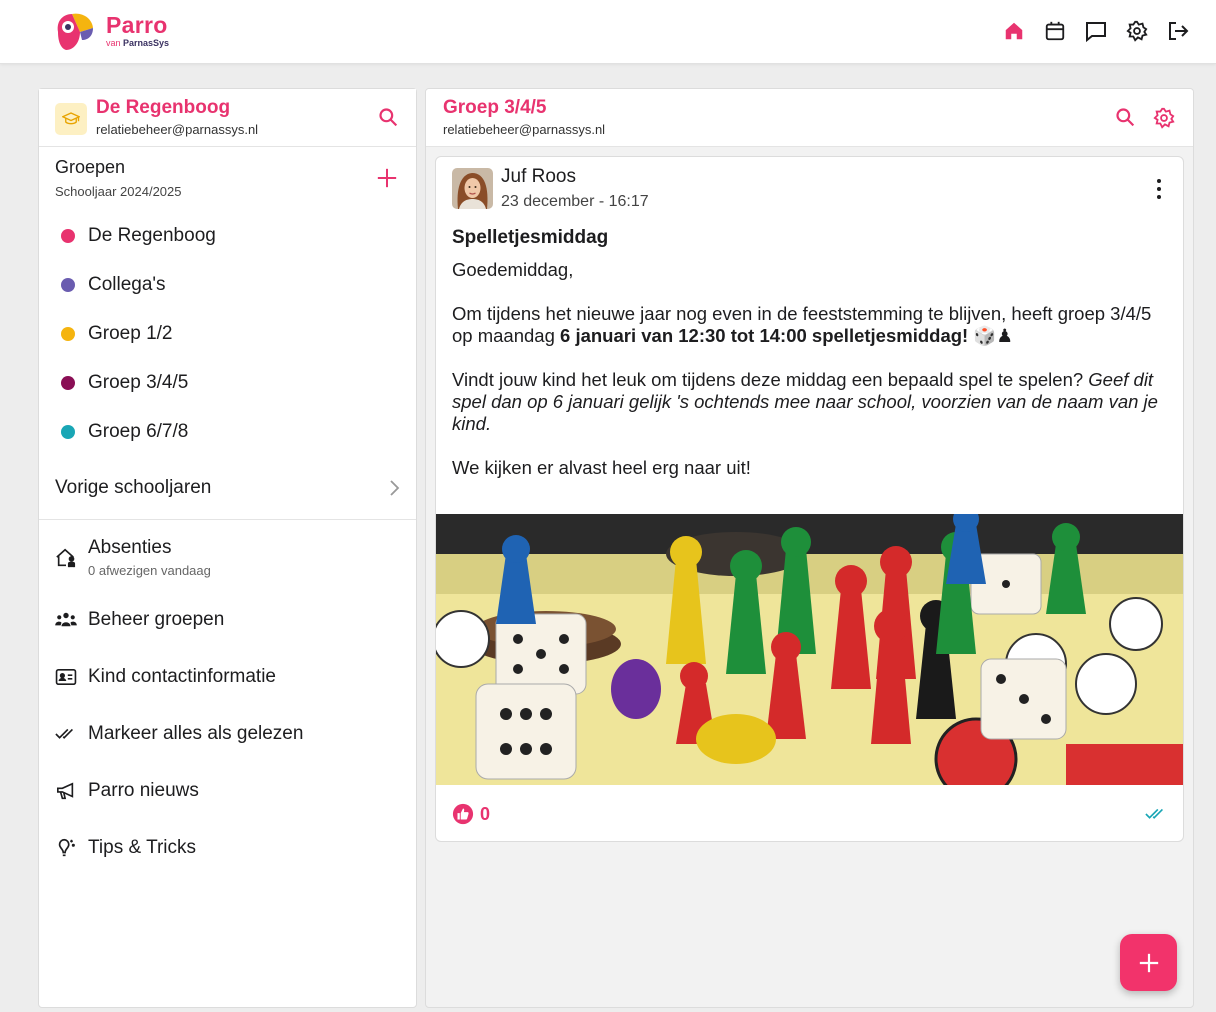 This screenshot has width=1216, height=1012. What do you see at coordinates (66, 558) in the screenshot?
I see `house-person-icon` at bounding box center [66, 558].